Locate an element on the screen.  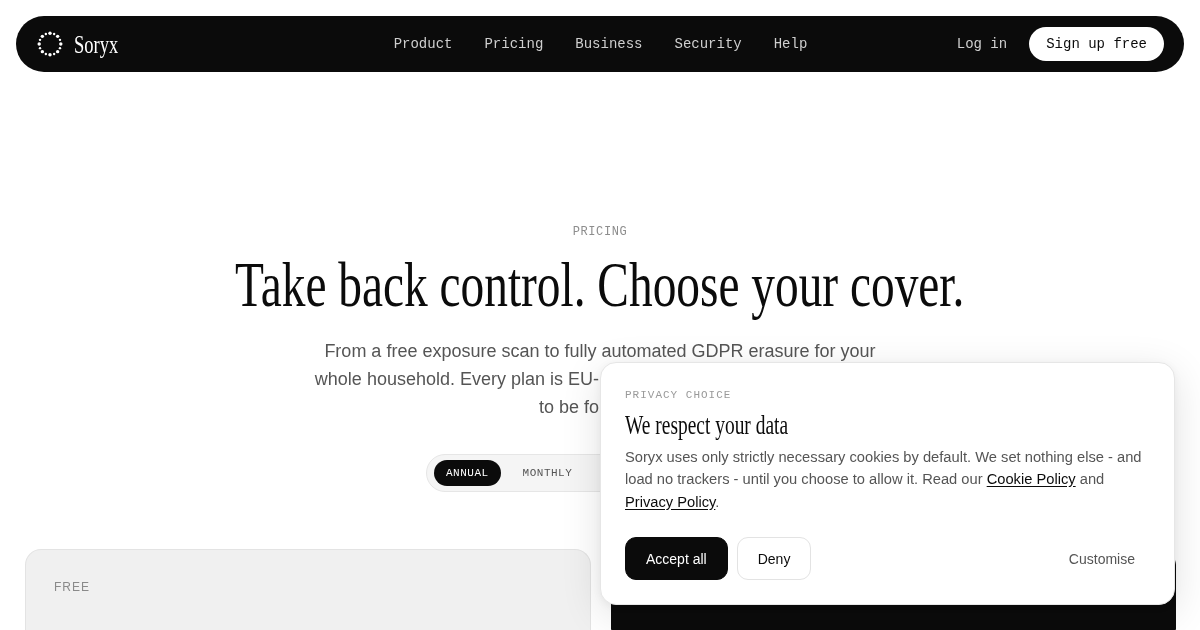
lead-text-line: whole household. Every plan is EU- is located at coordinates (456, 379).